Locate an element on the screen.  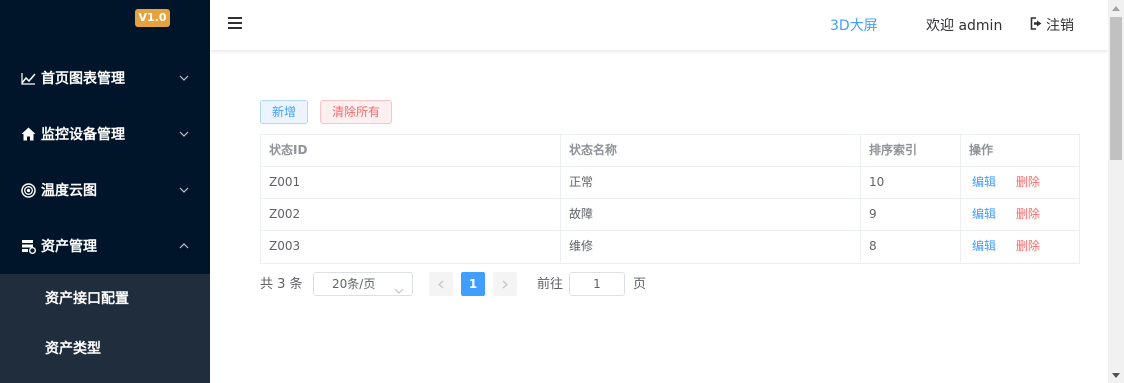
add-button: 新增 is located at coordinates (284, 112).